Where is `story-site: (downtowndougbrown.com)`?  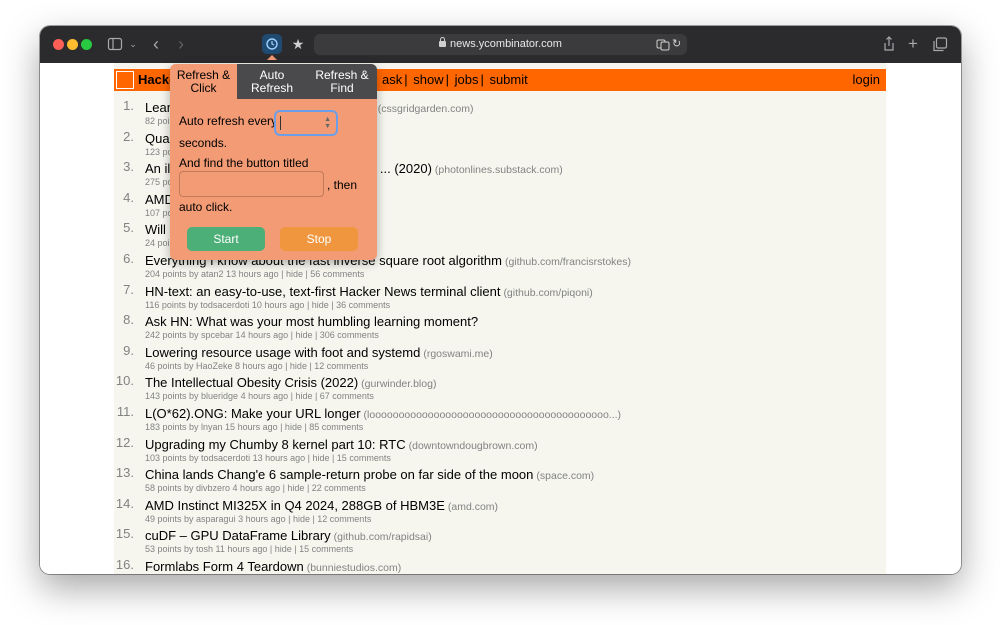 story-site: (downtowndougbrown.com) is located at coordinates (473, 446).